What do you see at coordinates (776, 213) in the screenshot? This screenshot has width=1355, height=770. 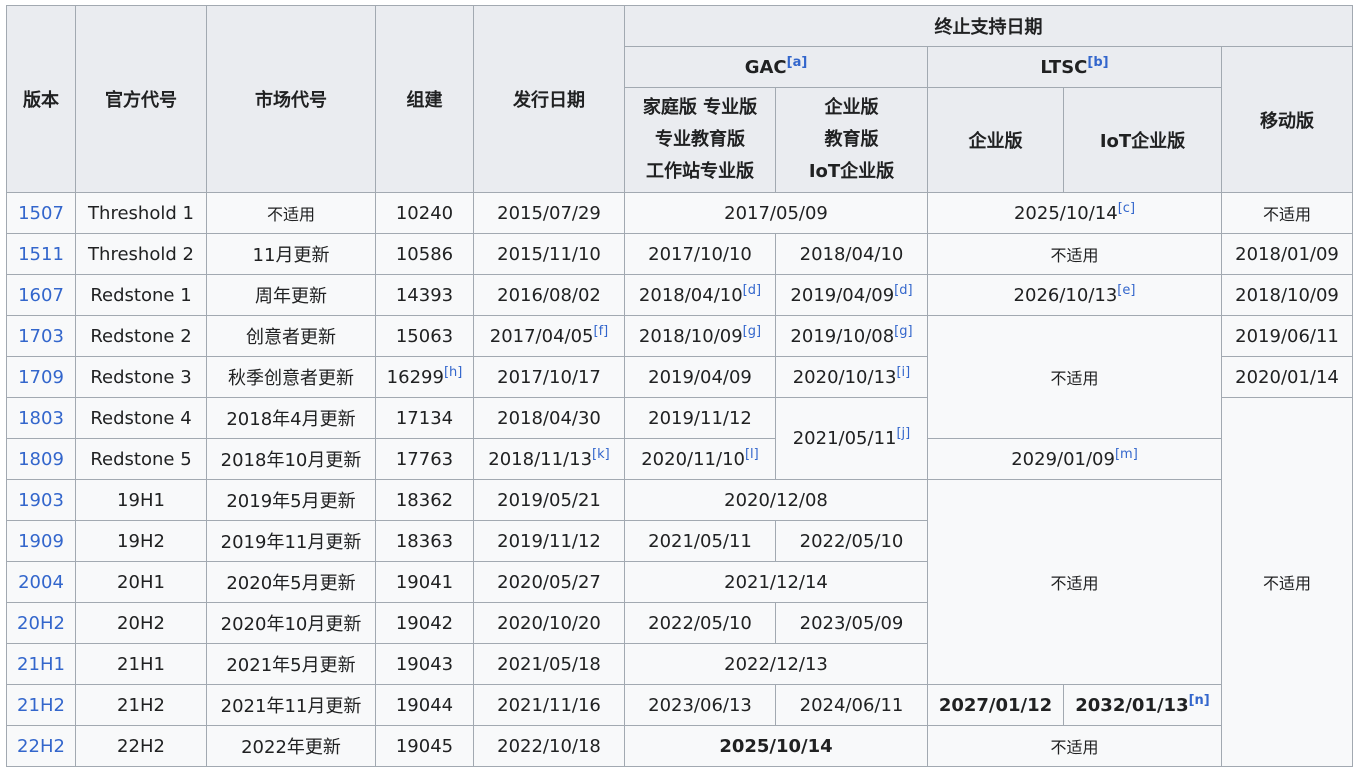 I see `gac-date-cell: 2017/05/09` at bounding box center [776, 213].